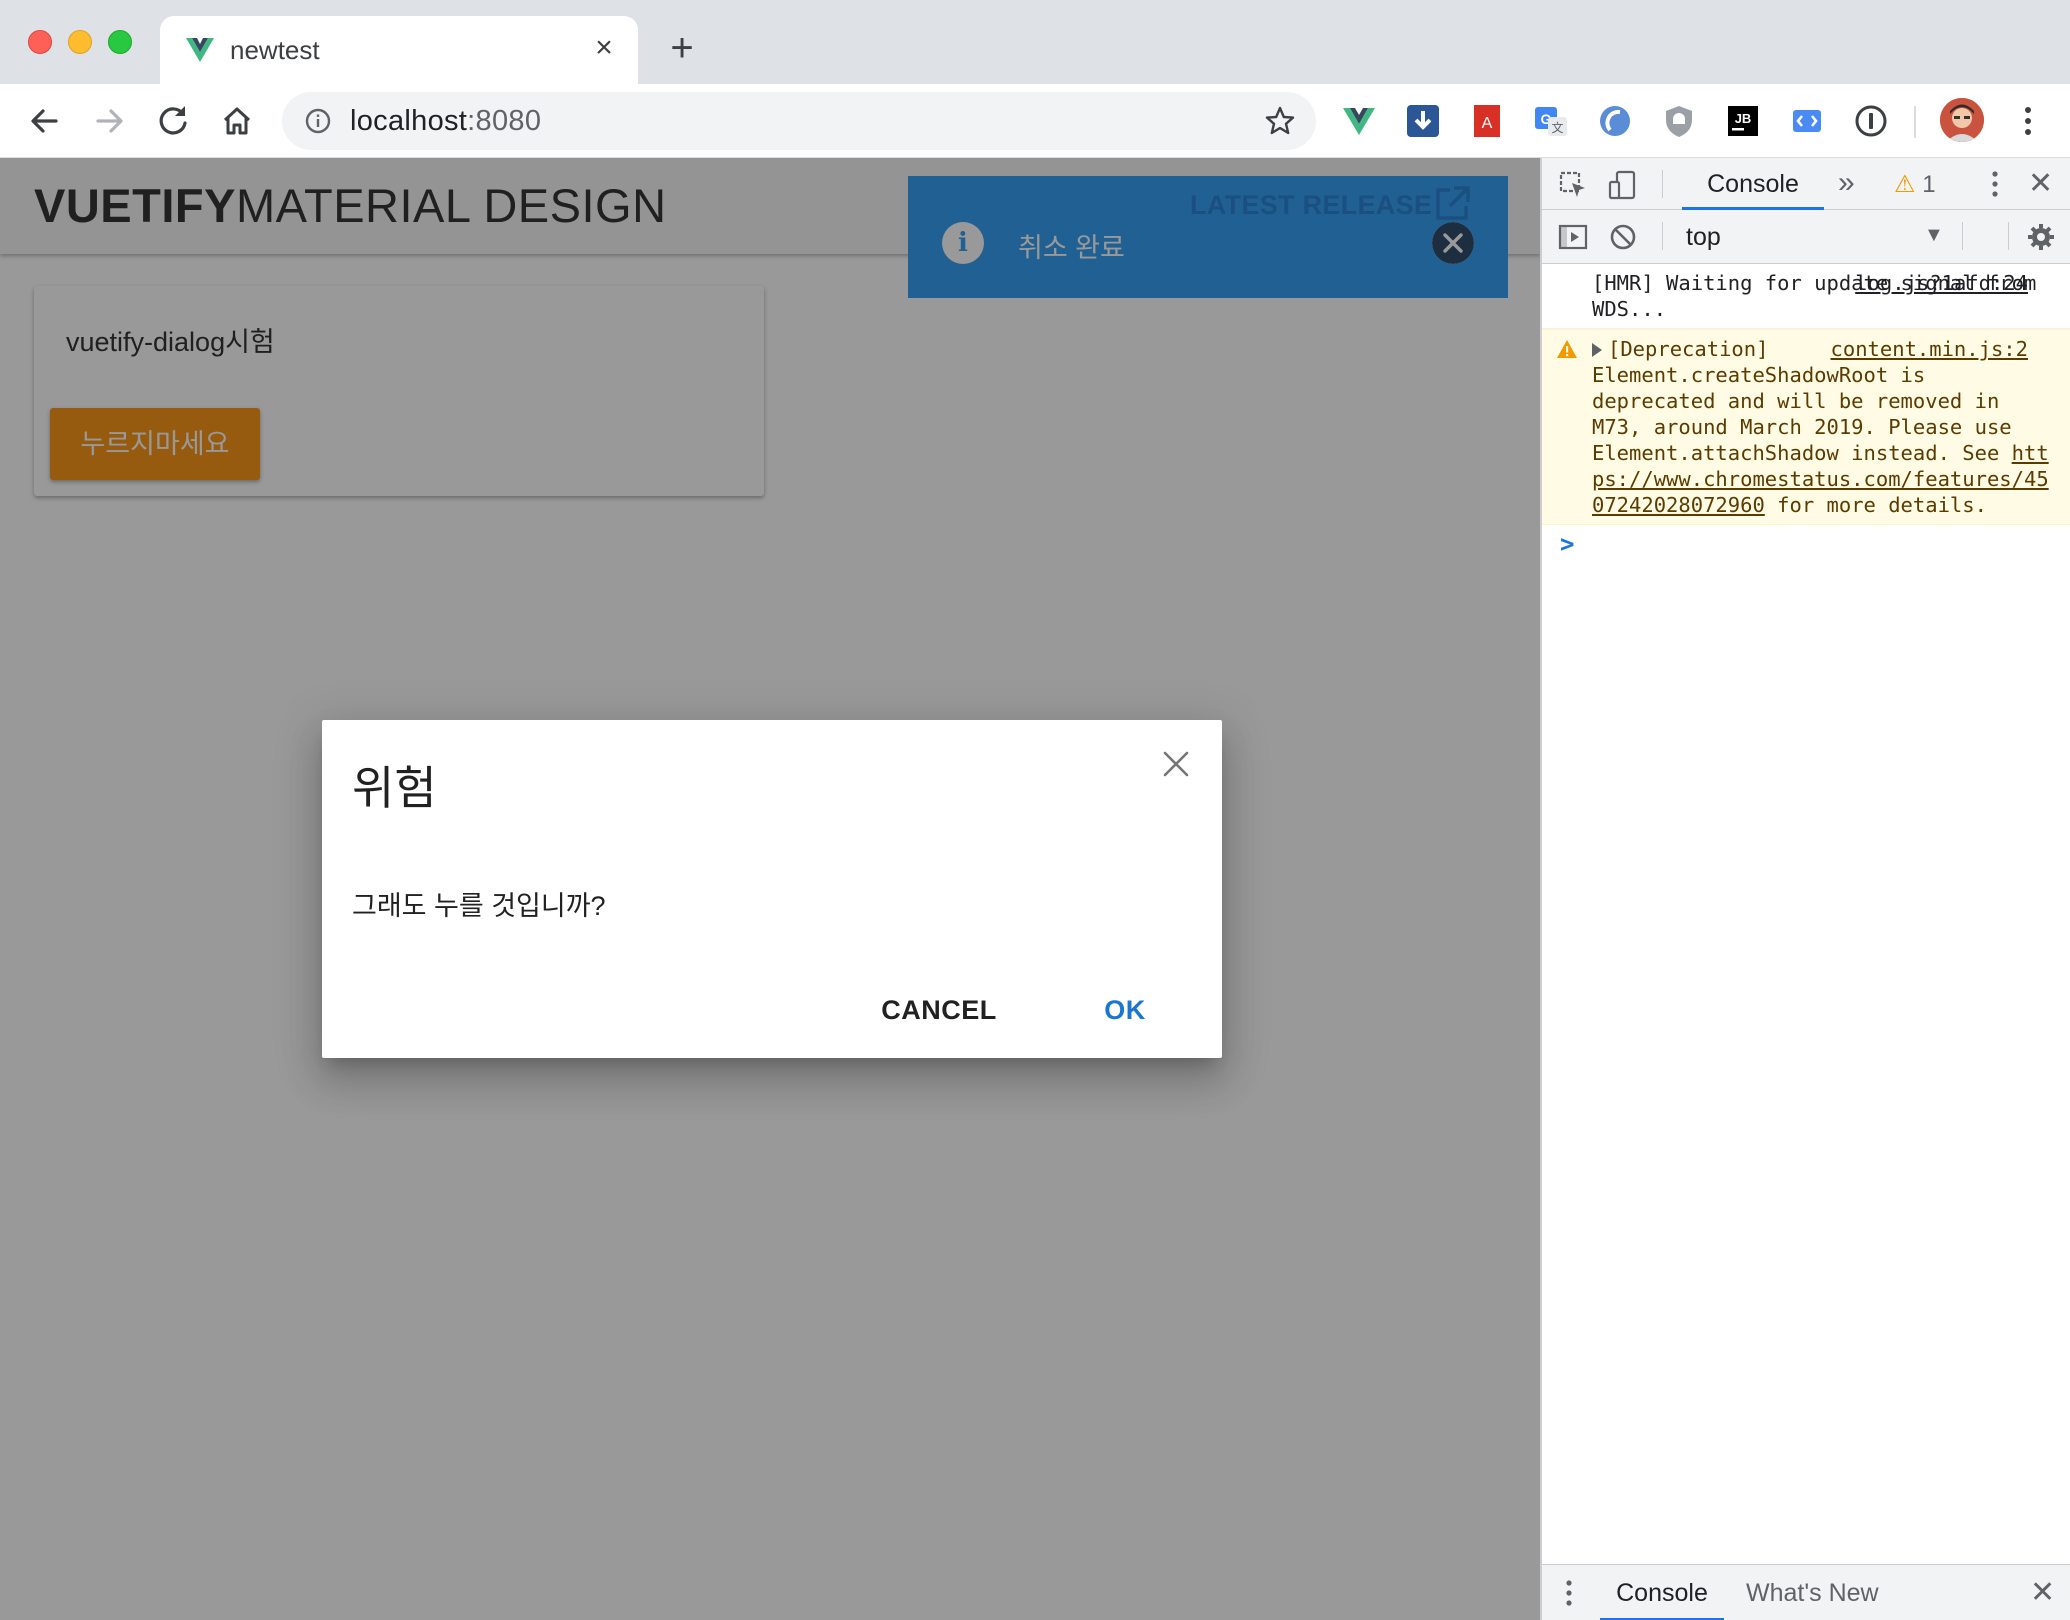 Image resolution: width=2070 pixels, height=1620 pixels. I want to click on warning-icon, so click(1567, 349).